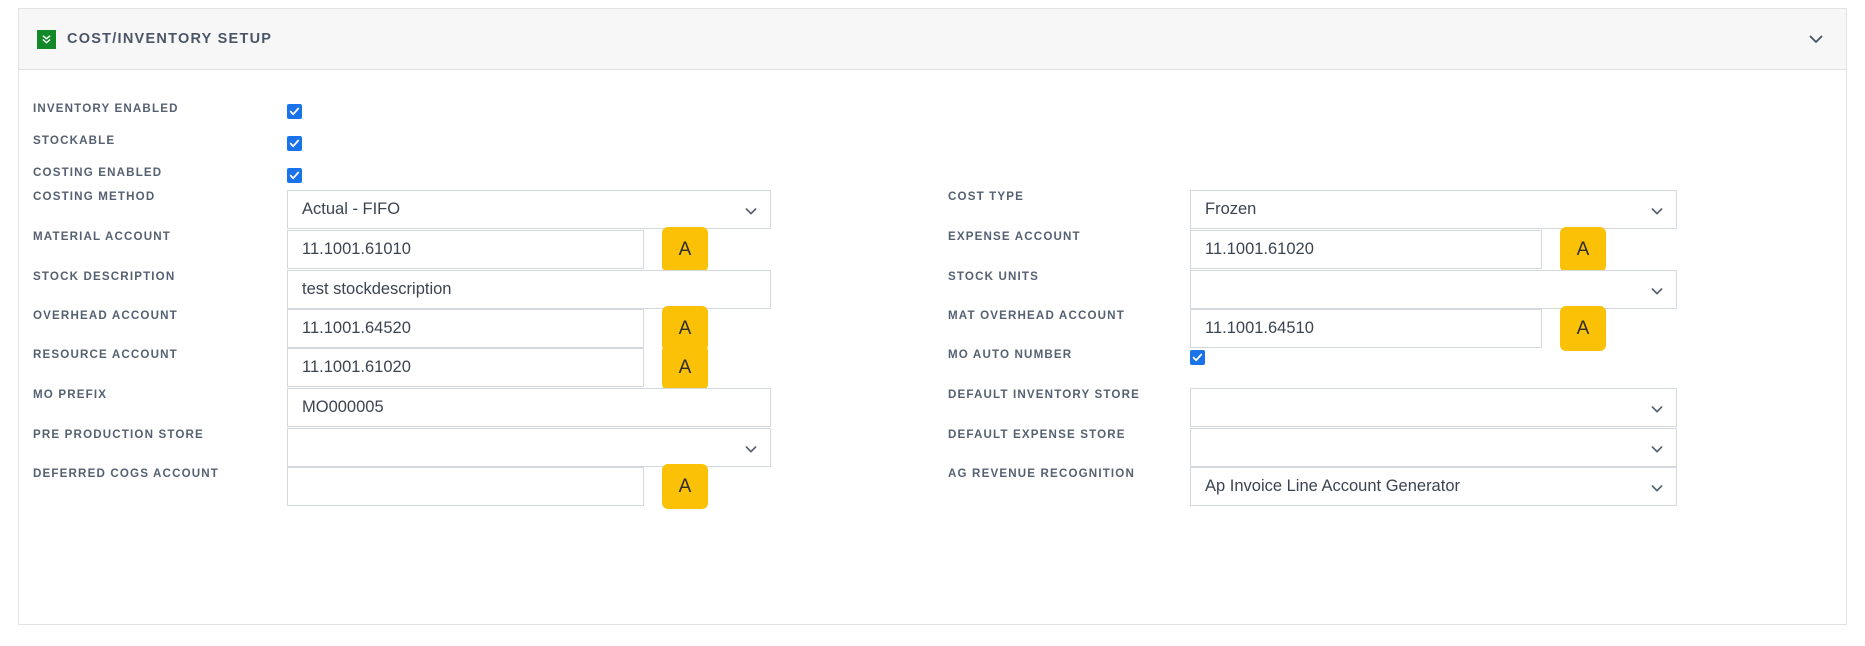  I want to click on field-label-mo-prefix: MO PREFIX, so click(70, 394).